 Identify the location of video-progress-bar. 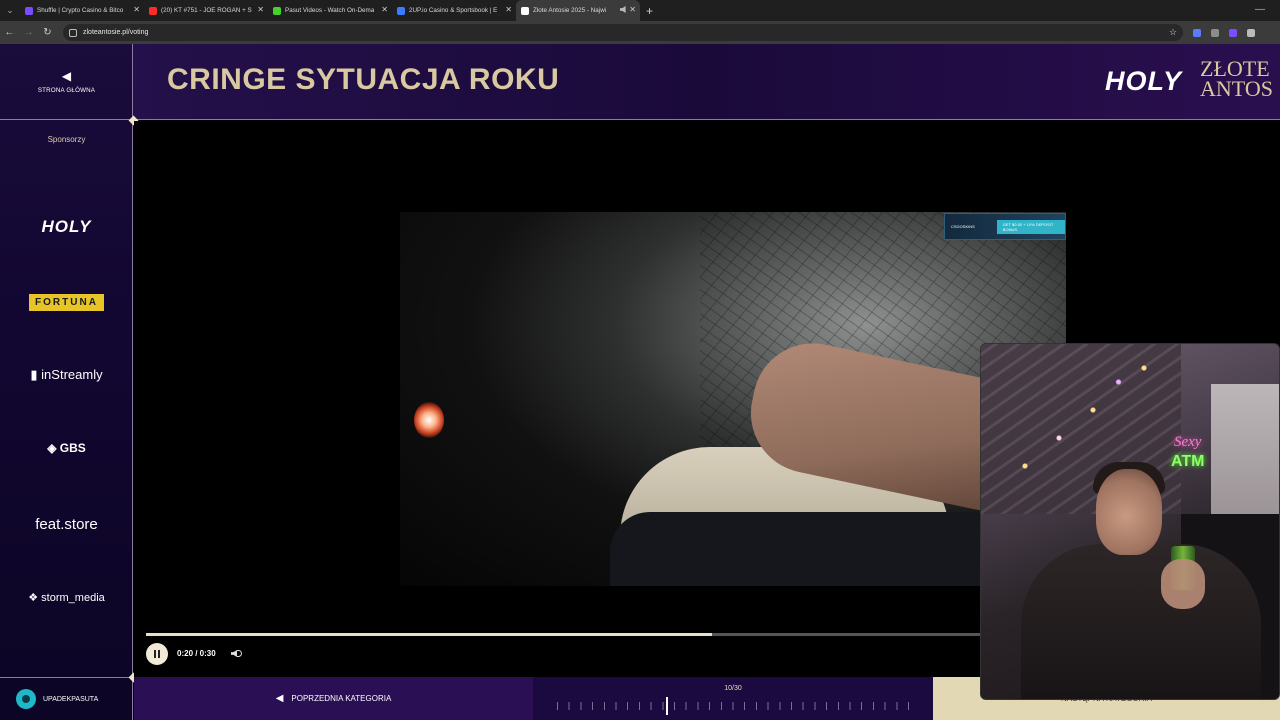
(568, 634).